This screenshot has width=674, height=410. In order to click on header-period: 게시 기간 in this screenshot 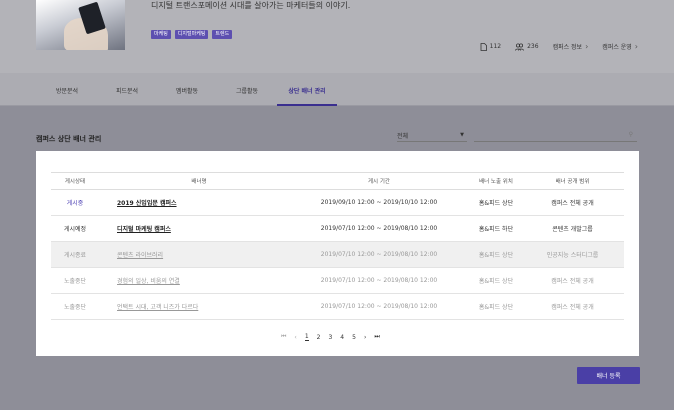, I will do `click(379, 182)`.